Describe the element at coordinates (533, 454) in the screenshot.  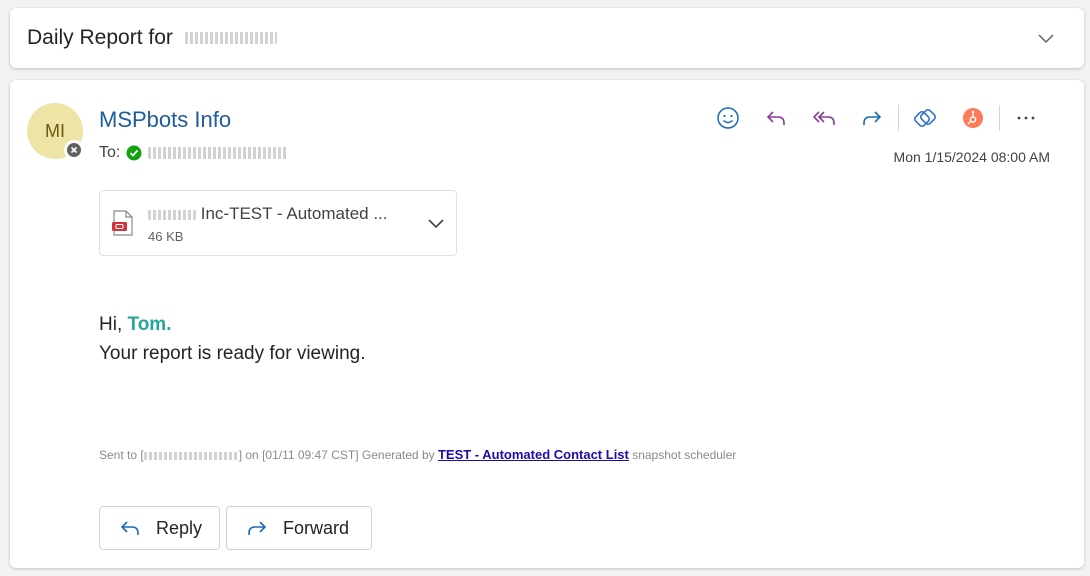
I see `snapshot-link: TEST - Automated Contact List` at that location.